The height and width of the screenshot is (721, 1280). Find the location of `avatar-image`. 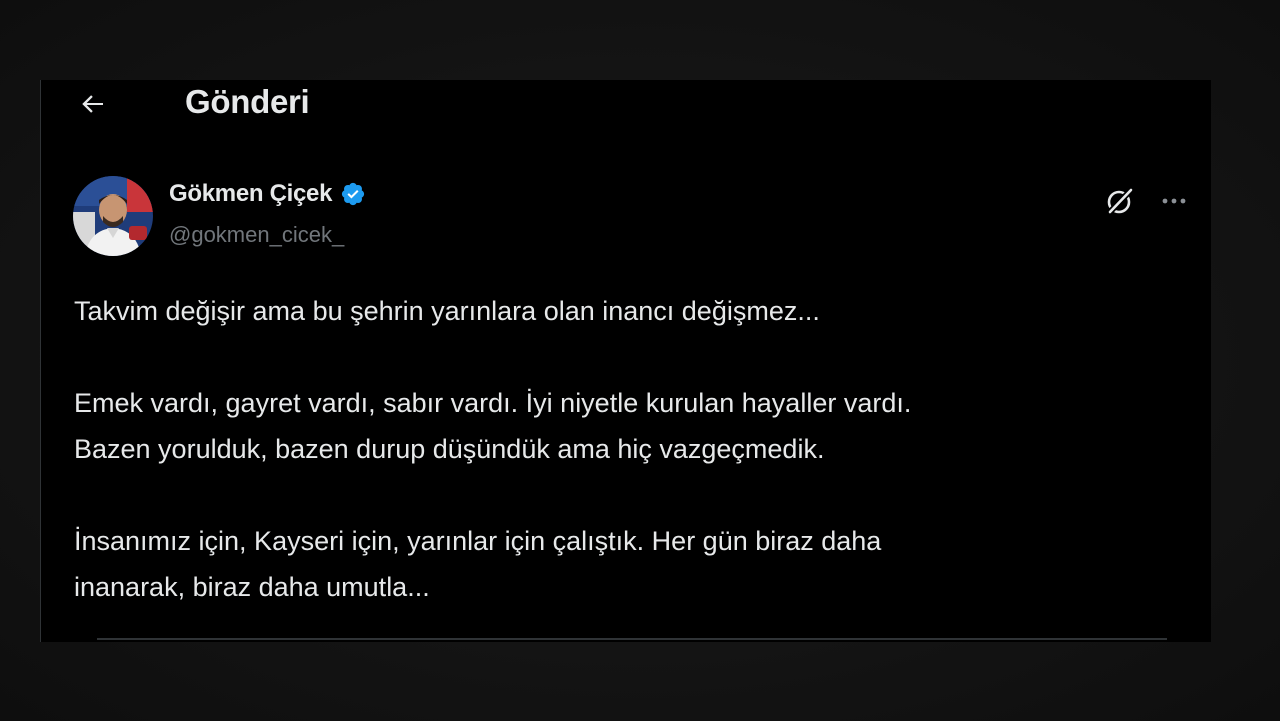

avatar-image is located at coordinates (113, 216).